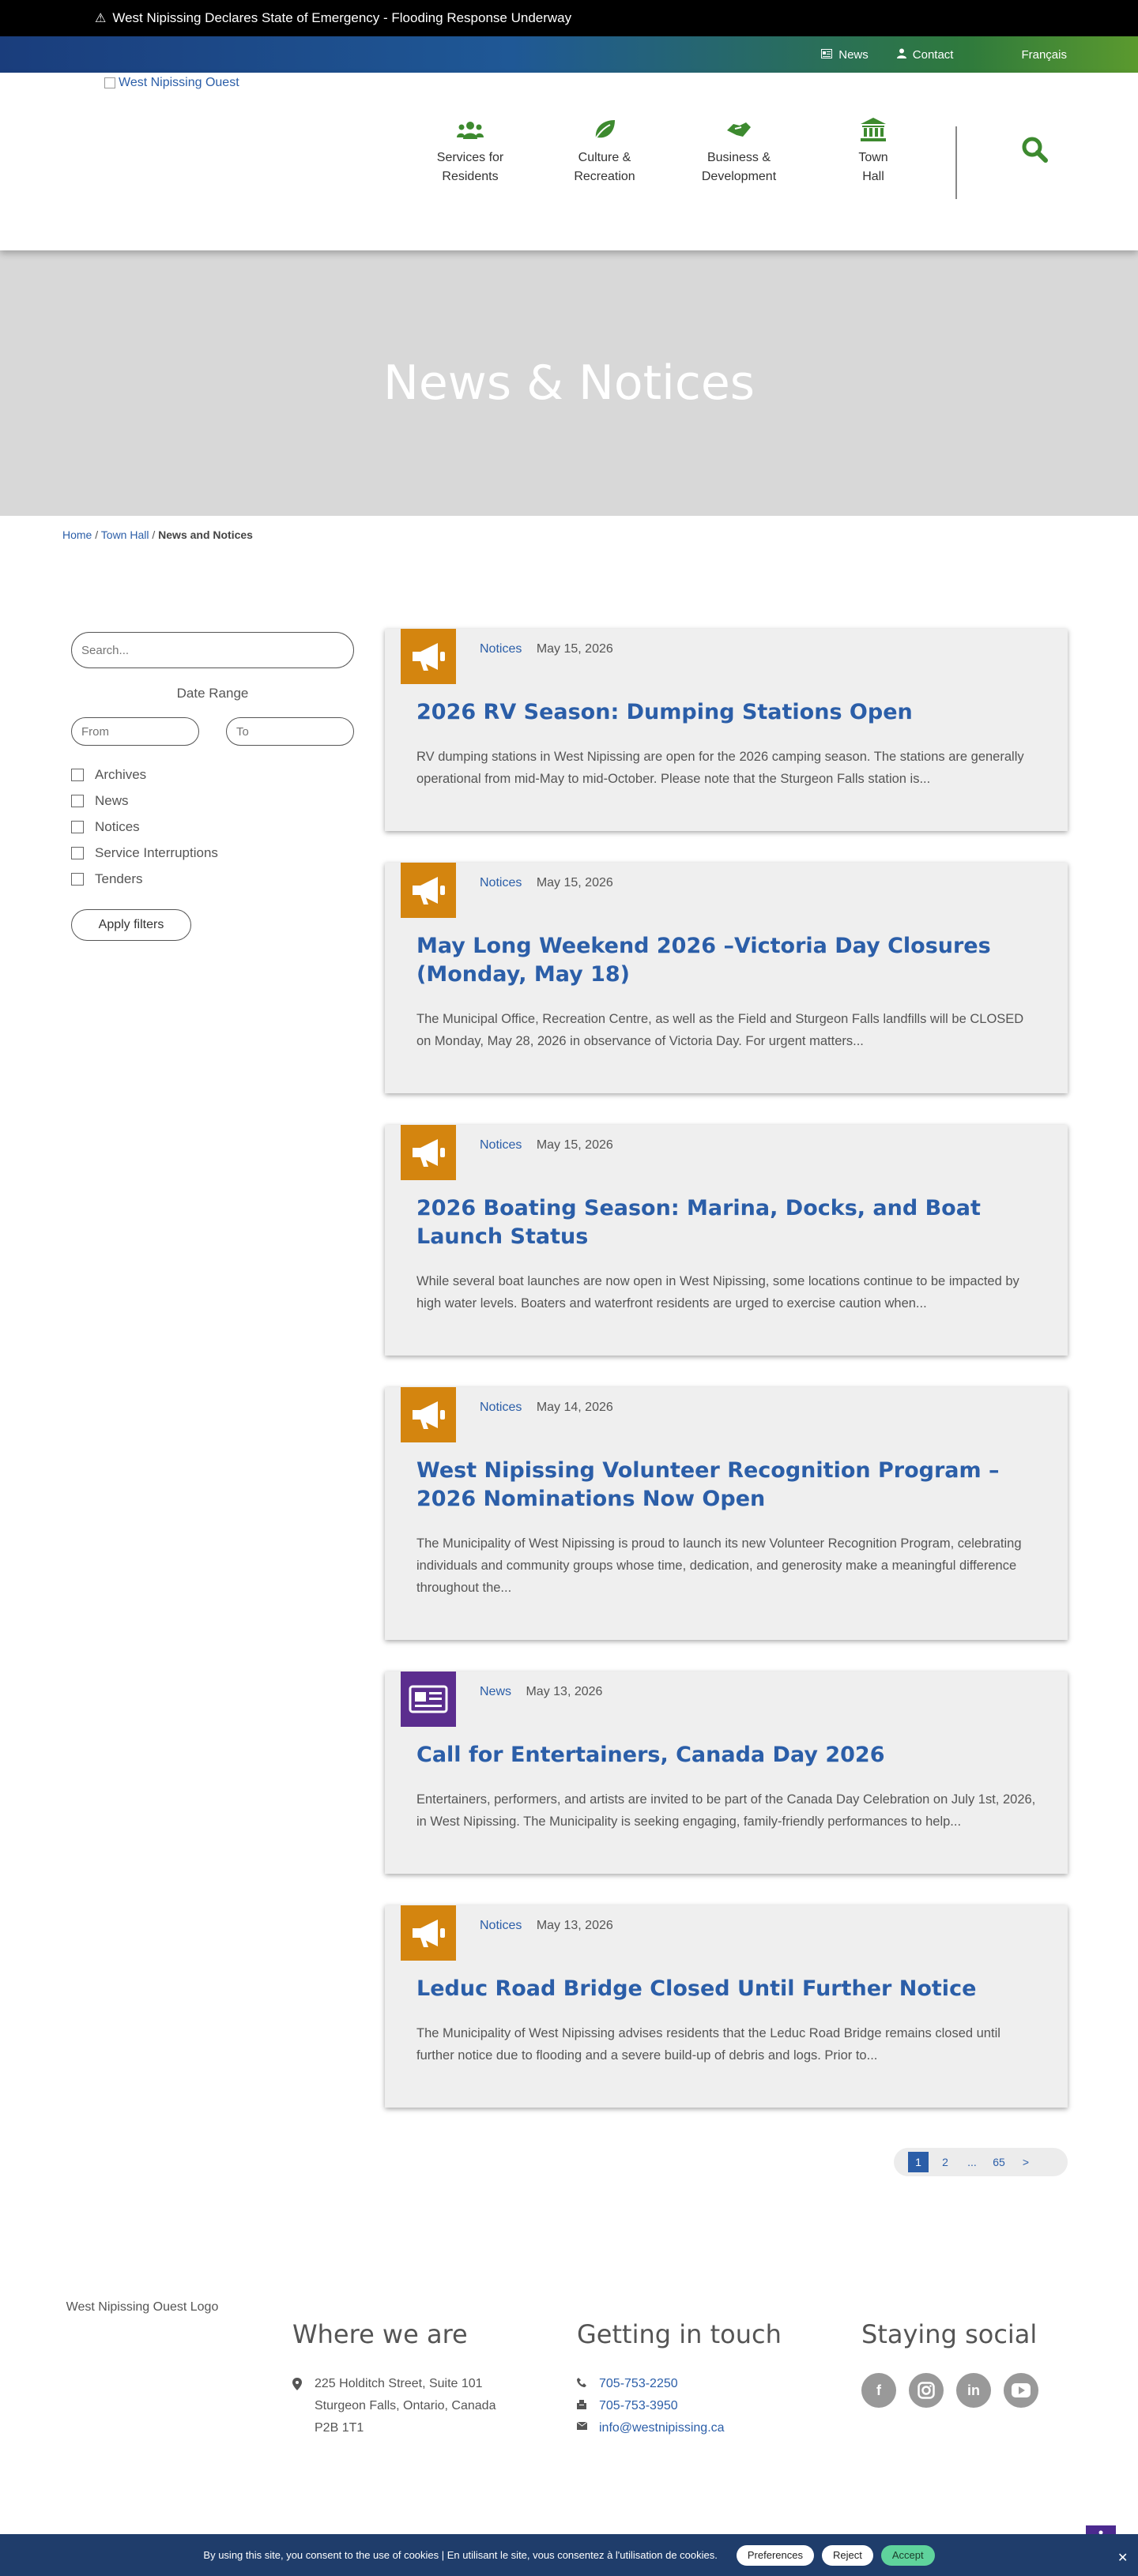 This screenshot has height=2576, width=1138. I want to click on user-icon, so click(901, 54).